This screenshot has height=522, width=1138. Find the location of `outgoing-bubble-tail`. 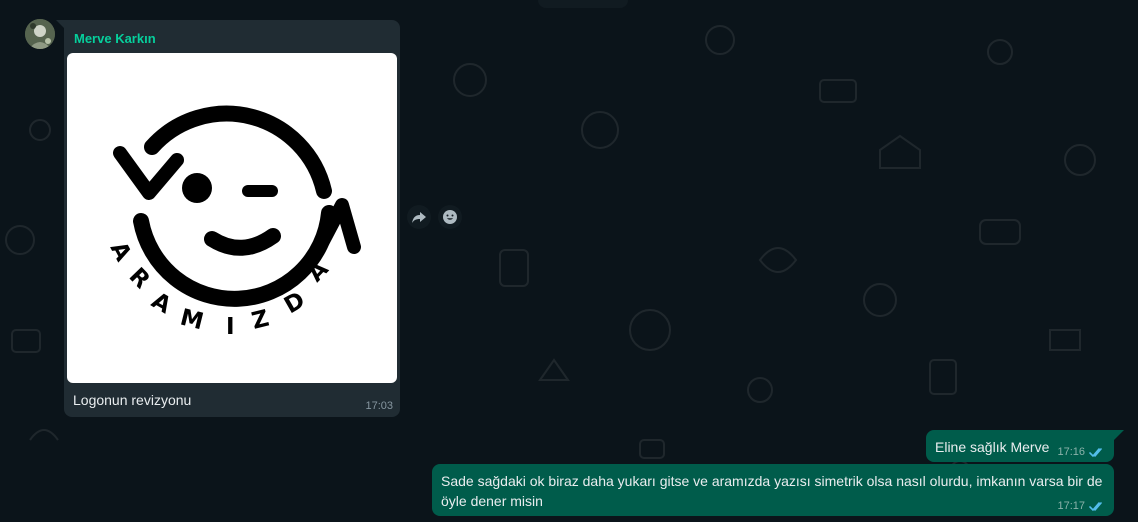

outgoing-bubble-tail is located at coordinates (1119, 435).